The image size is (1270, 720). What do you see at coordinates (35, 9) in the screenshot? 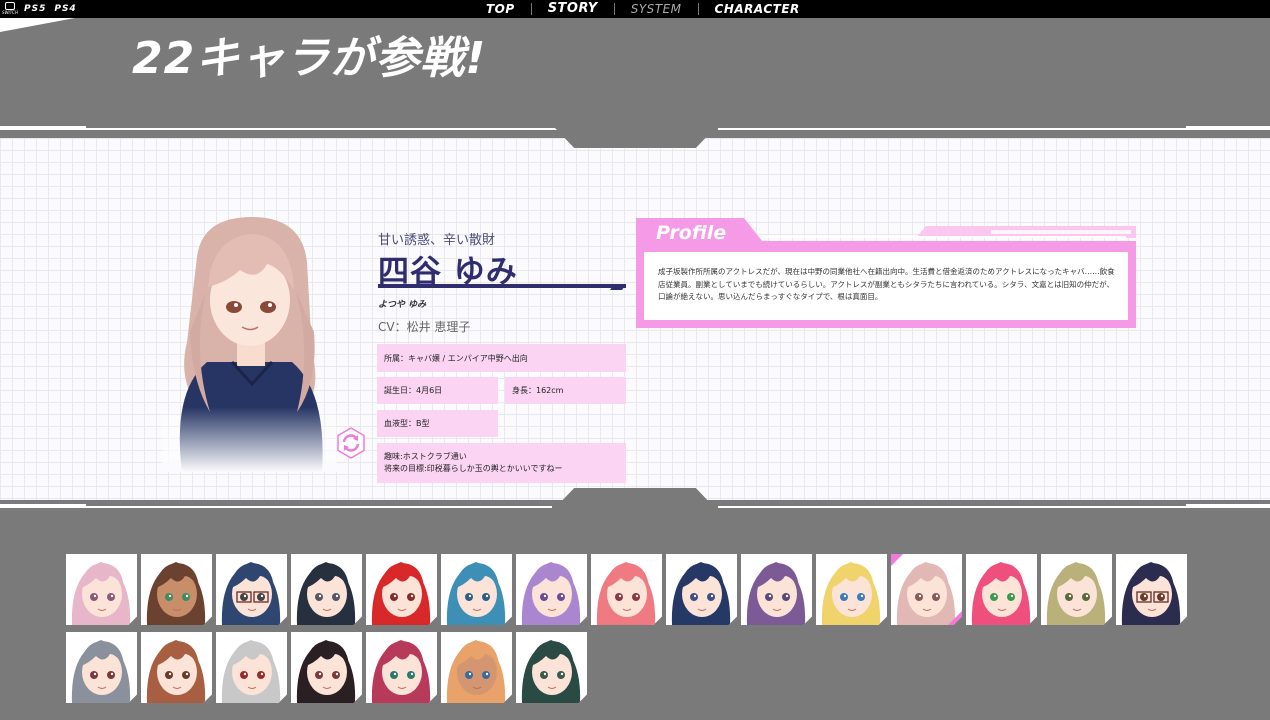
I see `ps5-logo: PS5` at bounding box center [35, 9].